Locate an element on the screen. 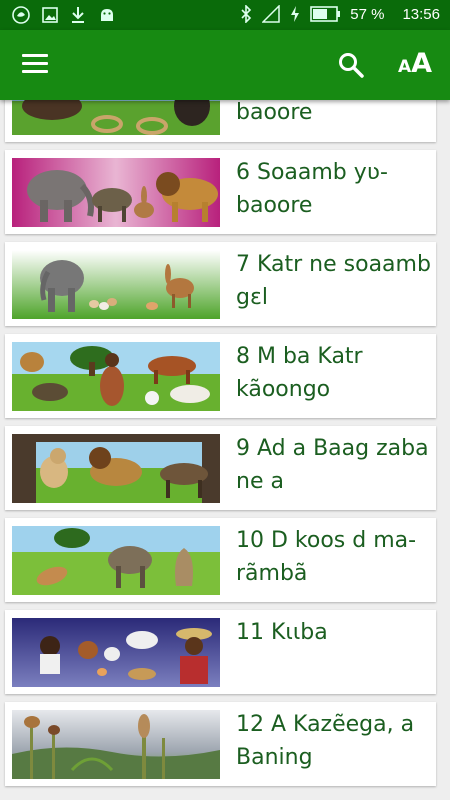 This screenshot has width=450, height=800. story-thumbnail-elephant-eggs-hare is located at coordinates (116, 284).